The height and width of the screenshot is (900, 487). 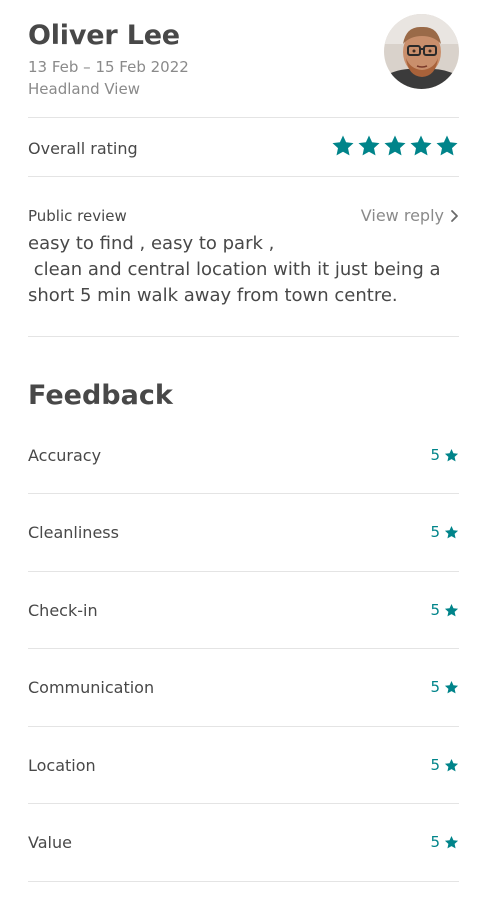 I want to click on feedback-row-accuracy: Accuracy 5, so click(x=243, y=458).